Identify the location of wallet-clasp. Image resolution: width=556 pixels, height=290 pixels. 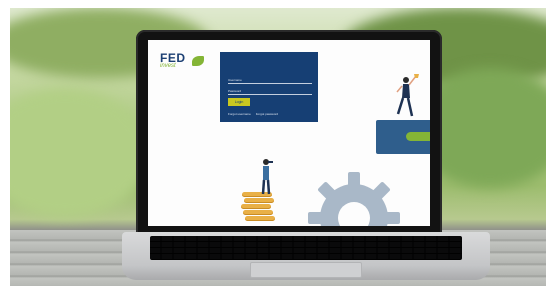
(418, 136).